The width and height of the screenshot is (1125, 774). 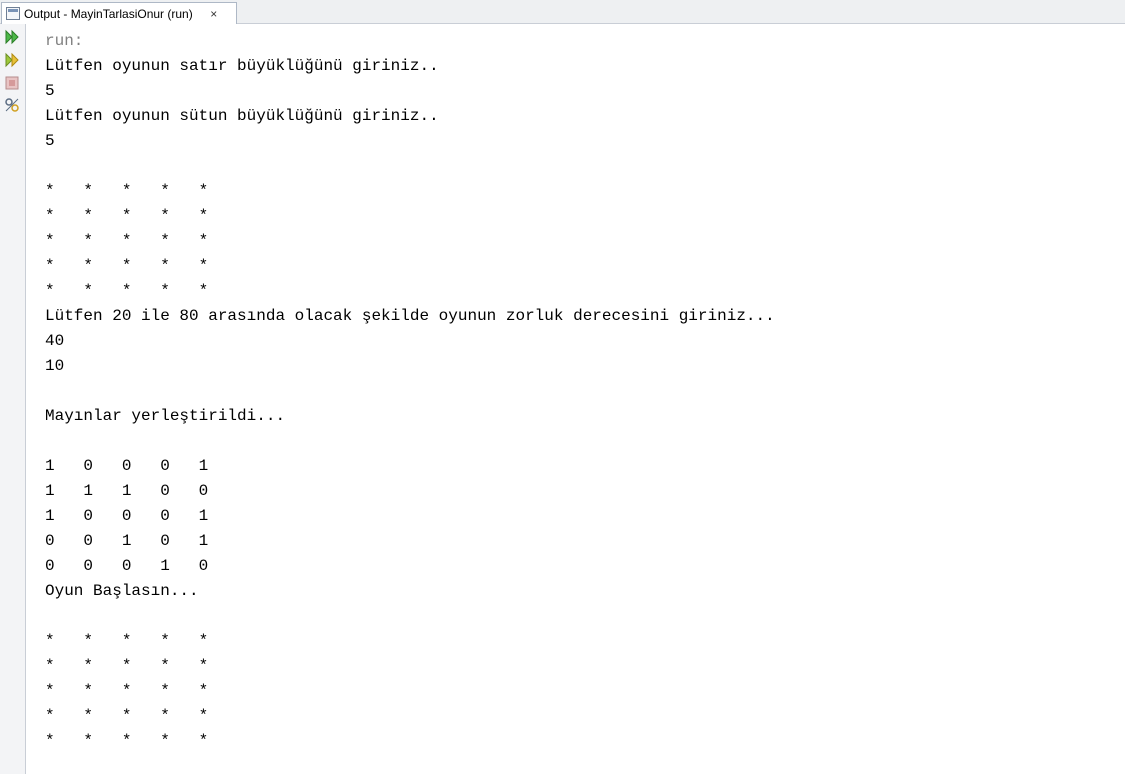 I want to click on tab-bar: Output - MayinTarlasiOnur (run) ×, so click(x=562, y=12).